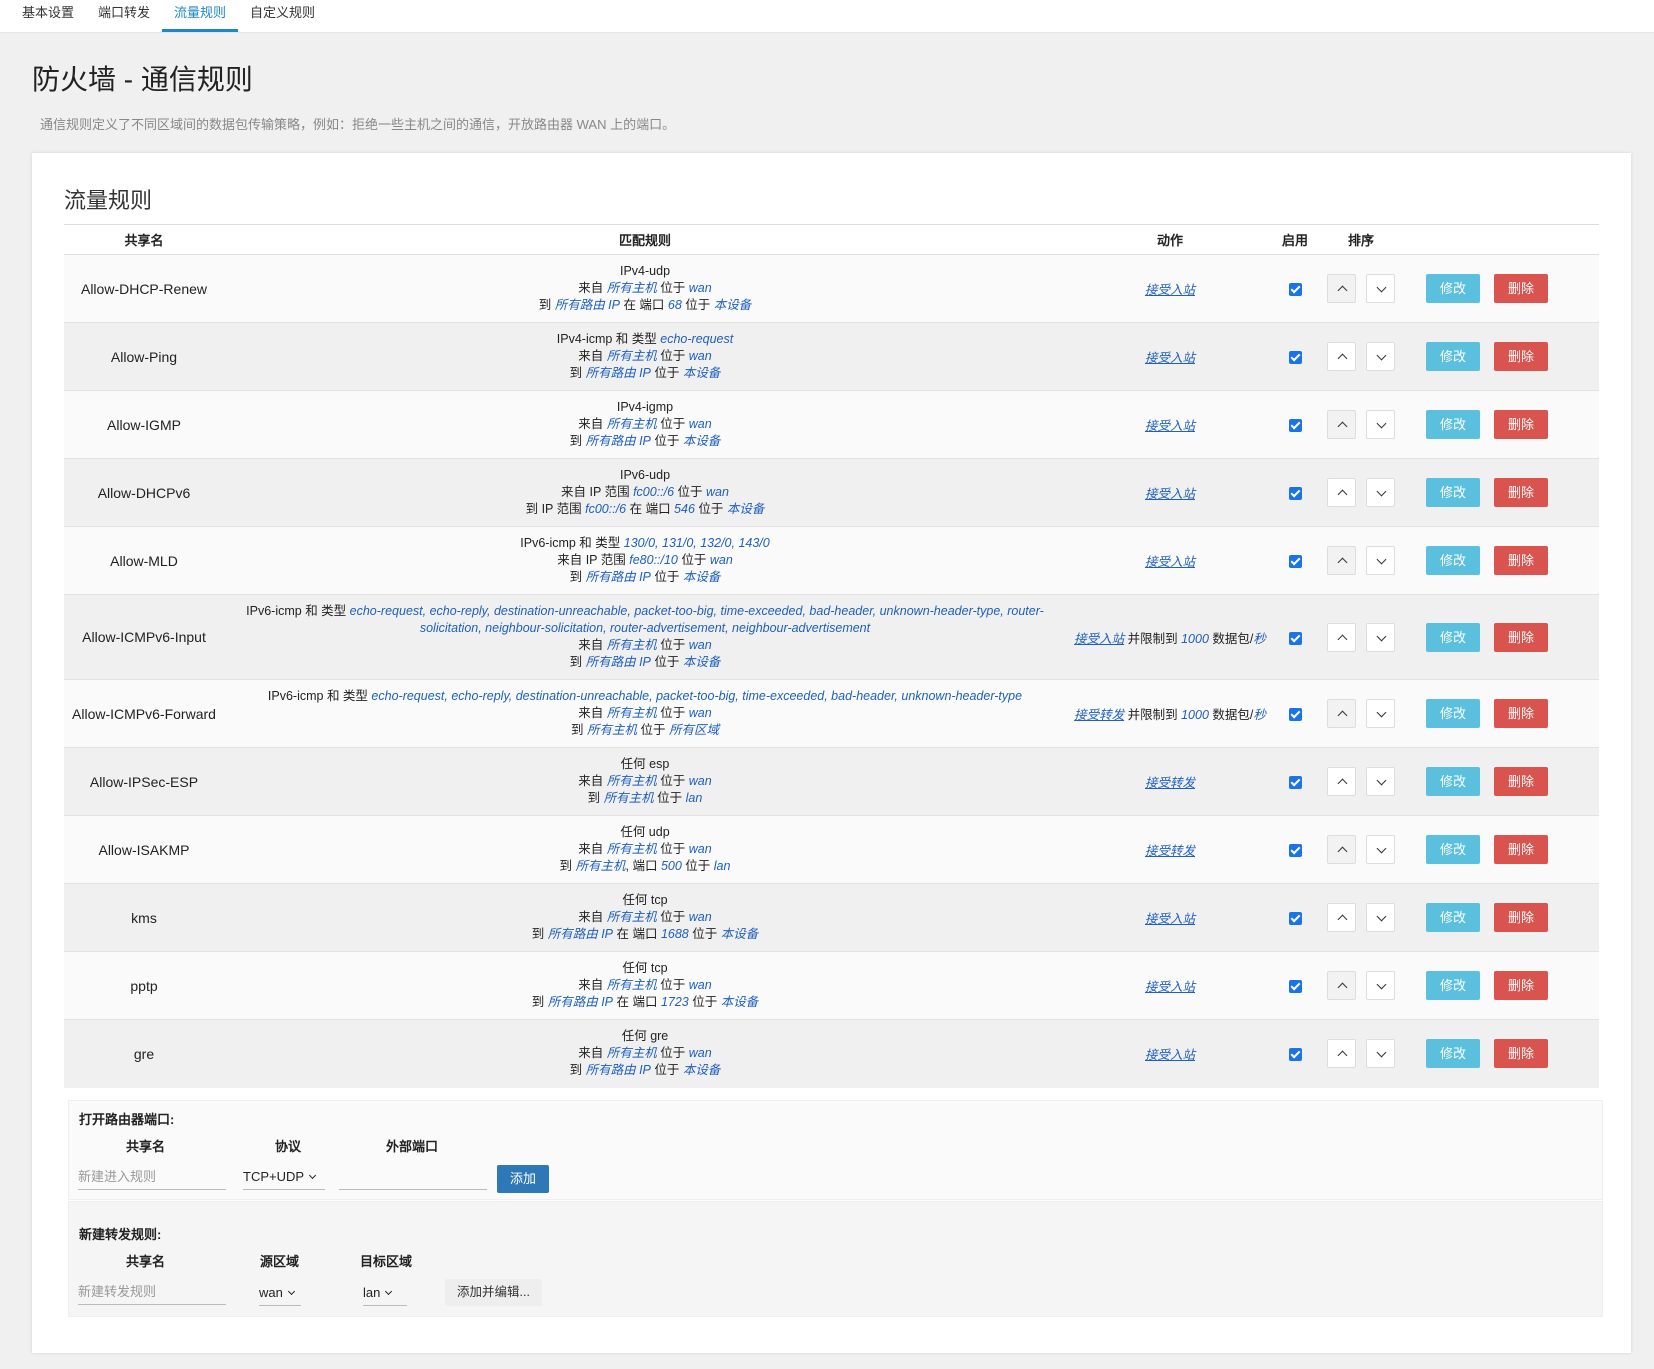  What do you see at coordinates (523, 1179) in the screenshot?
I see `add-button: 添加` at bounding box center [523, 1179].